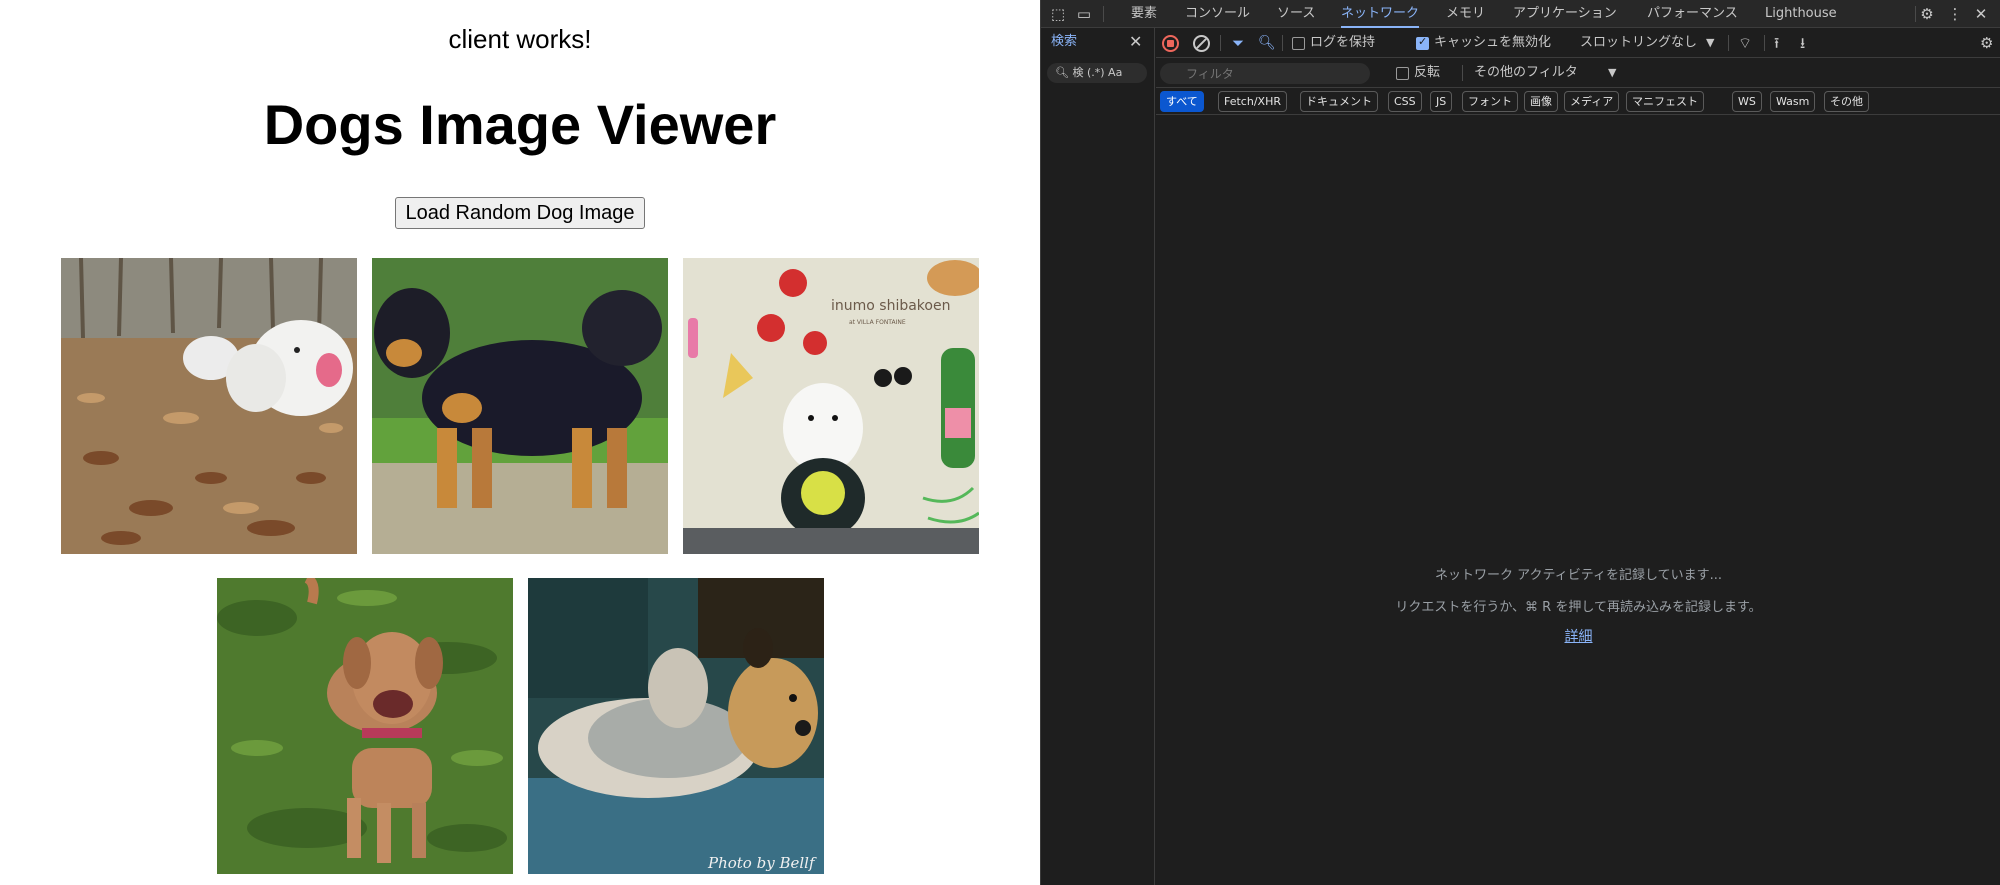  Describe the element at coordinates (1592, 101) in the screenshot. I see `type-filter-media: メディア` at that location.